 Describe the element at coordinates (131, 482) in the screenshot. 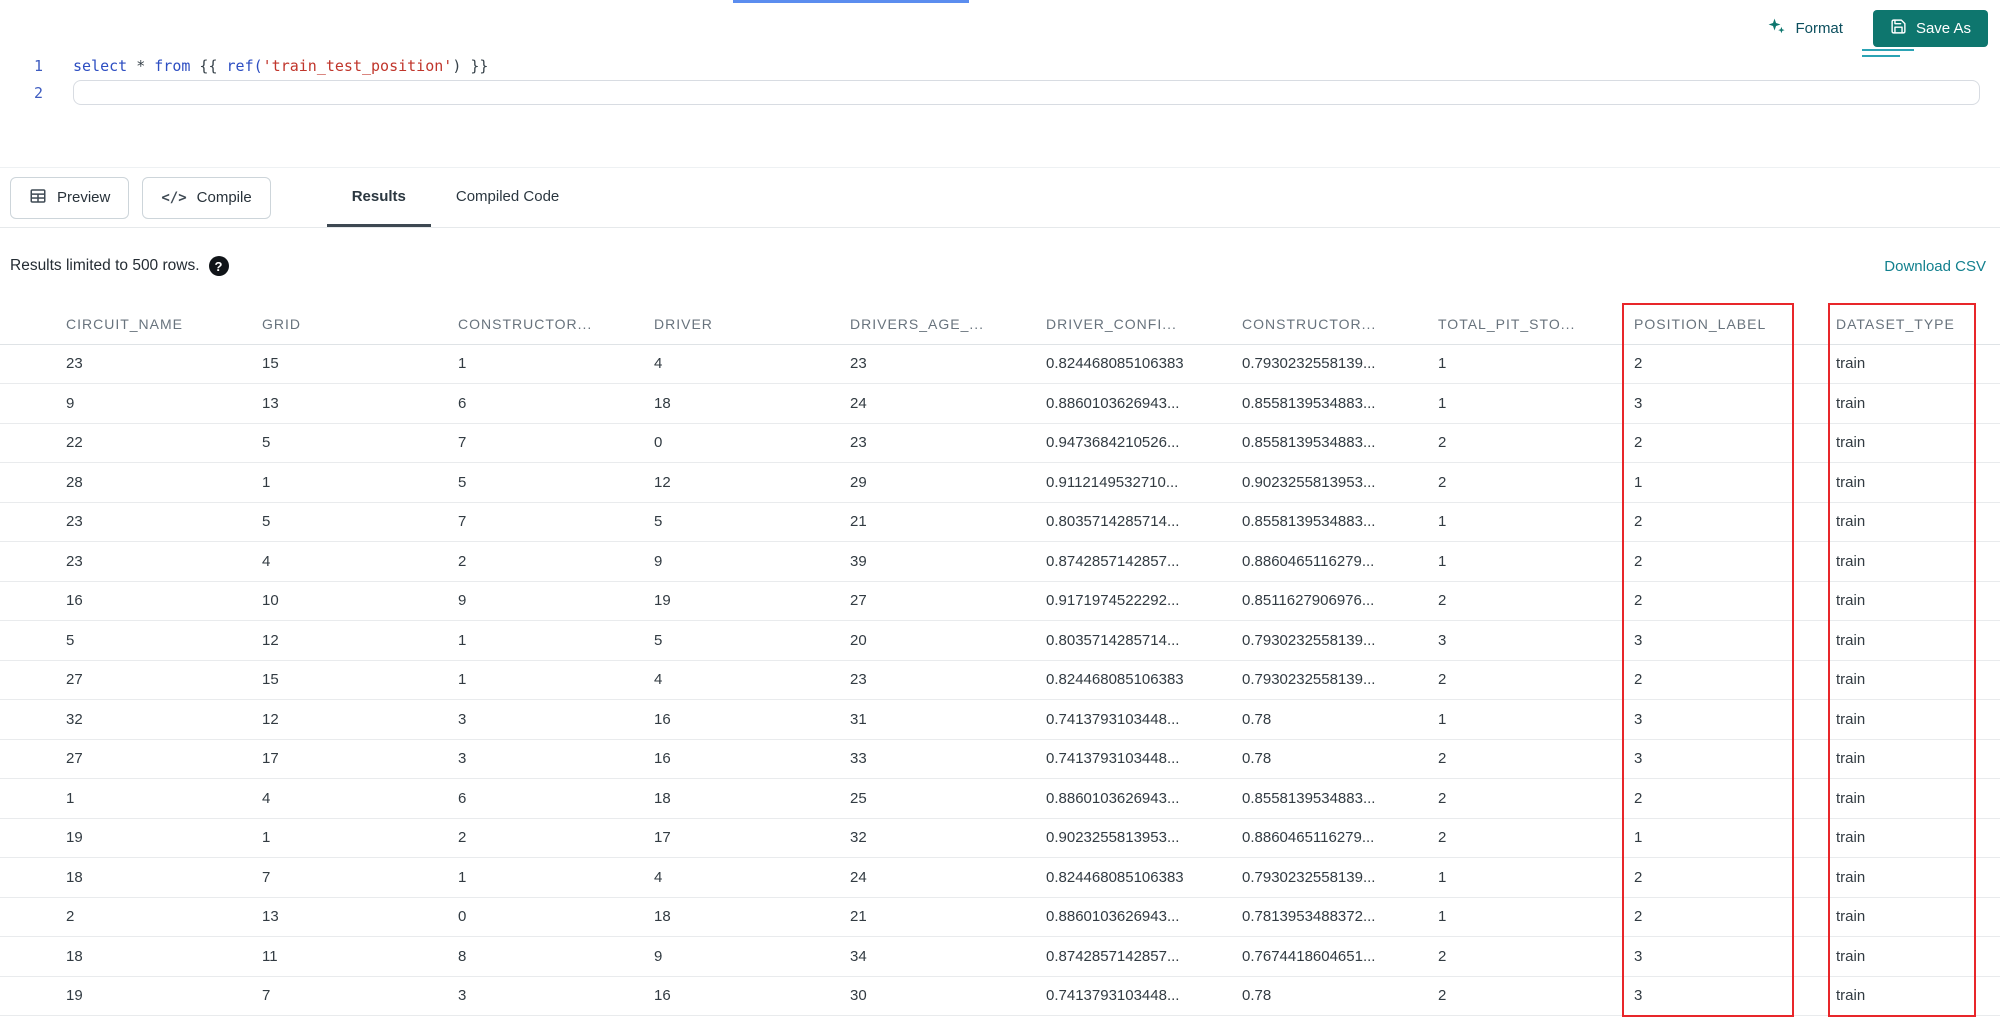

I see `table-cell: 28` at that location.